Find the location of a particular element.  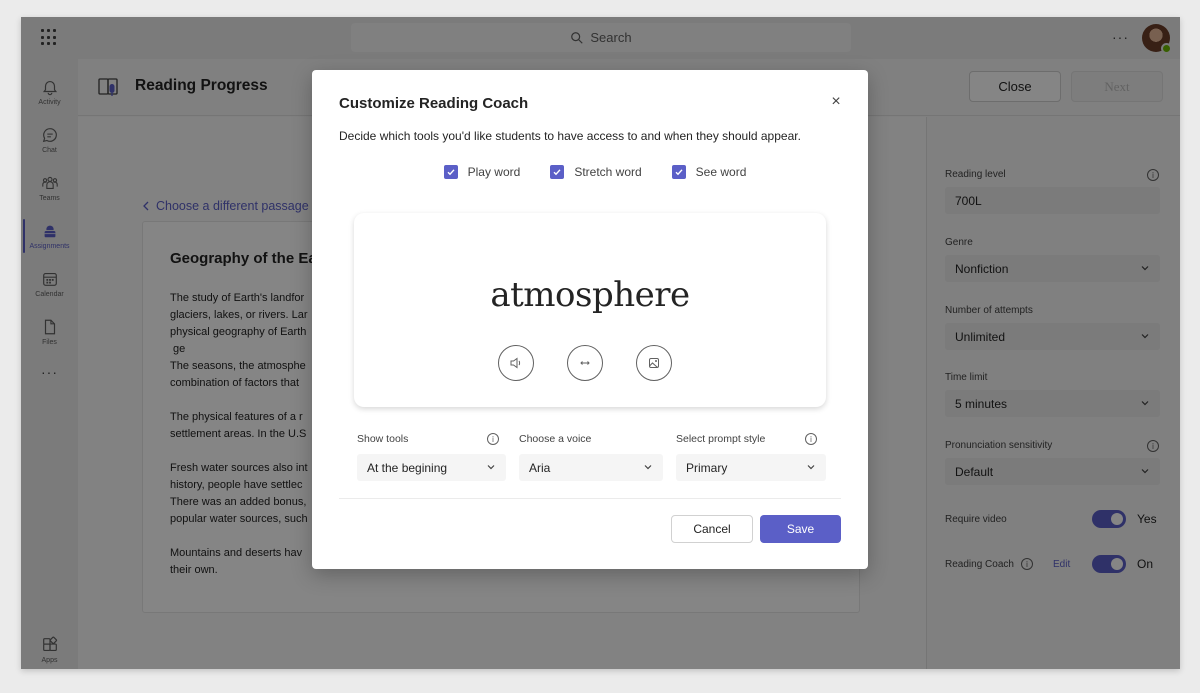

tool-checkboxes: Play word Stretch word See word is located at coordinates (590, 172).